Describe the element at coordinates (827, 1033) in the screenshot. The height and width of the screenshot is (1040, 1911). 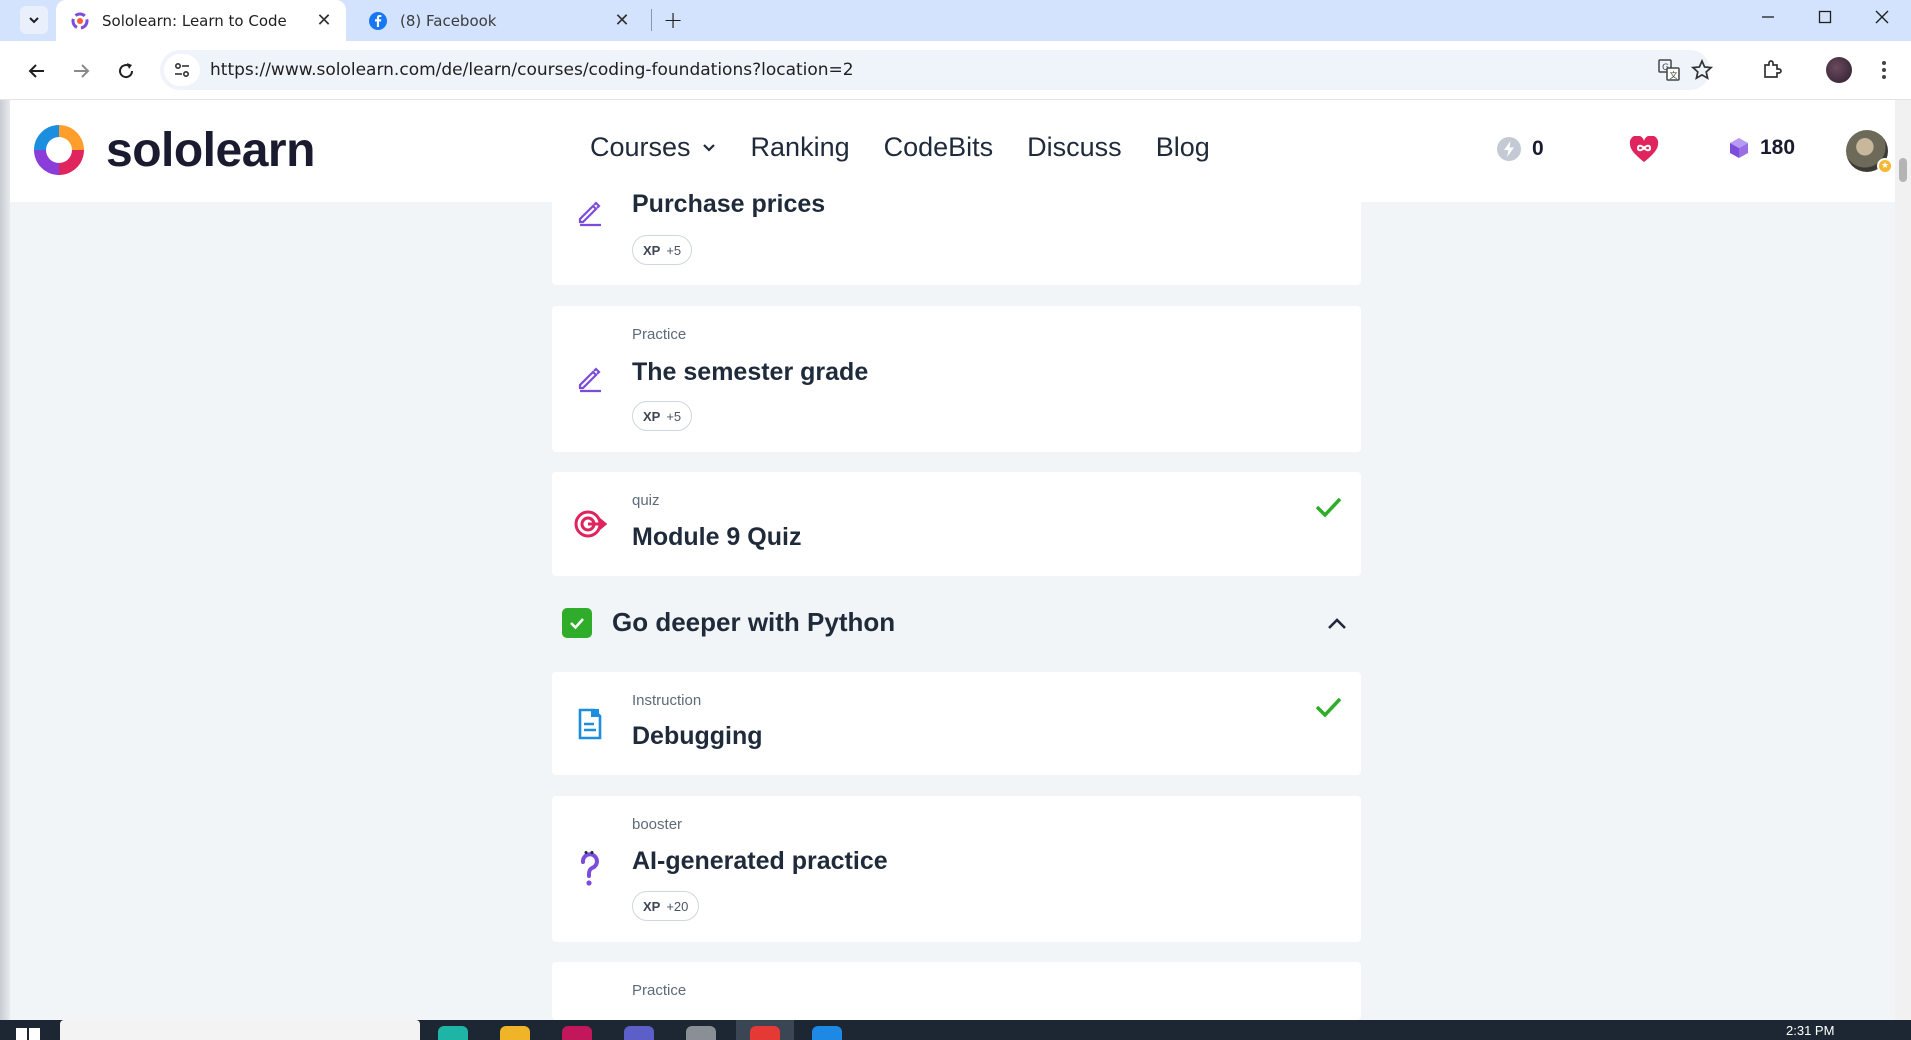
I see `vscode-icon` at that location.